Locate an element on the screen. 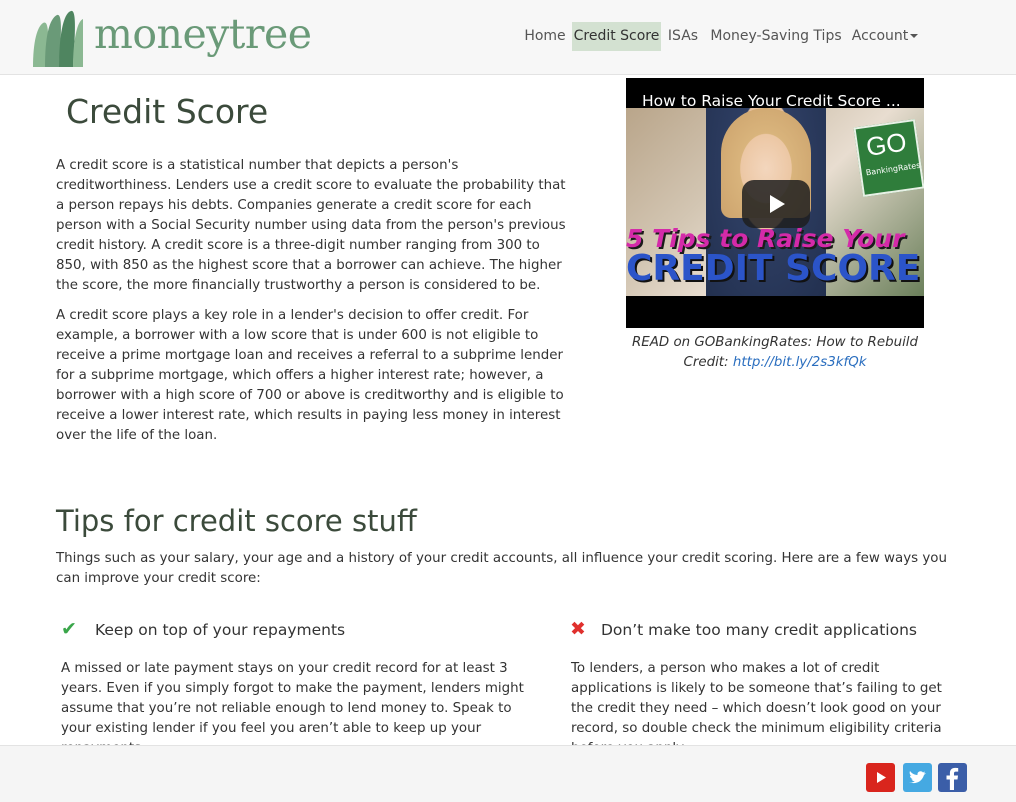 The width and height of the screenshot is (1016, 802). tip-heading-repayments: Keep on top of your repayments is located at coordinates (220, 630).